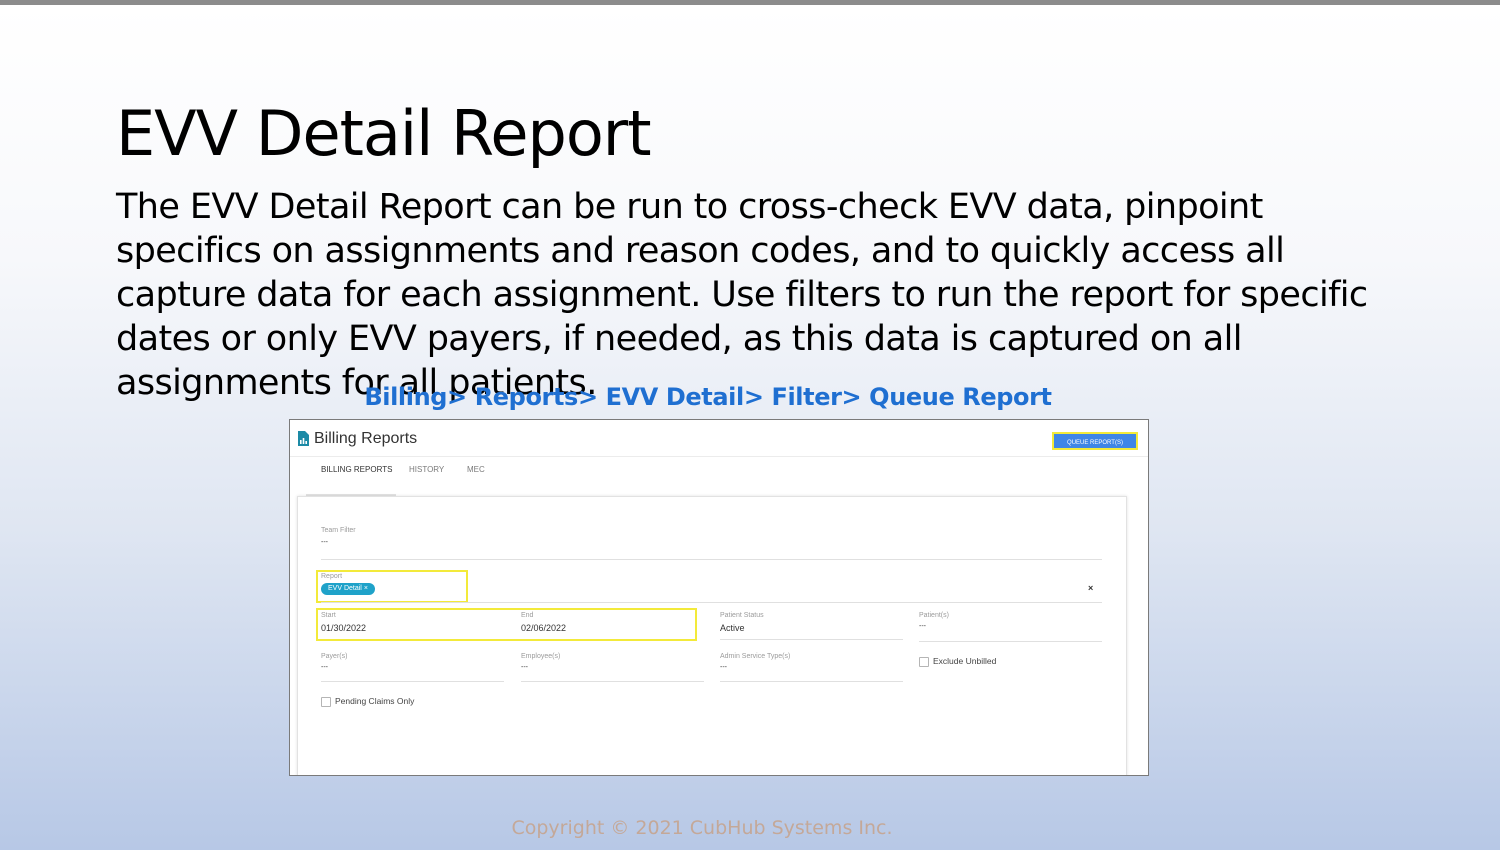  I want to click on start-date-label: Start, so click(328, 615).